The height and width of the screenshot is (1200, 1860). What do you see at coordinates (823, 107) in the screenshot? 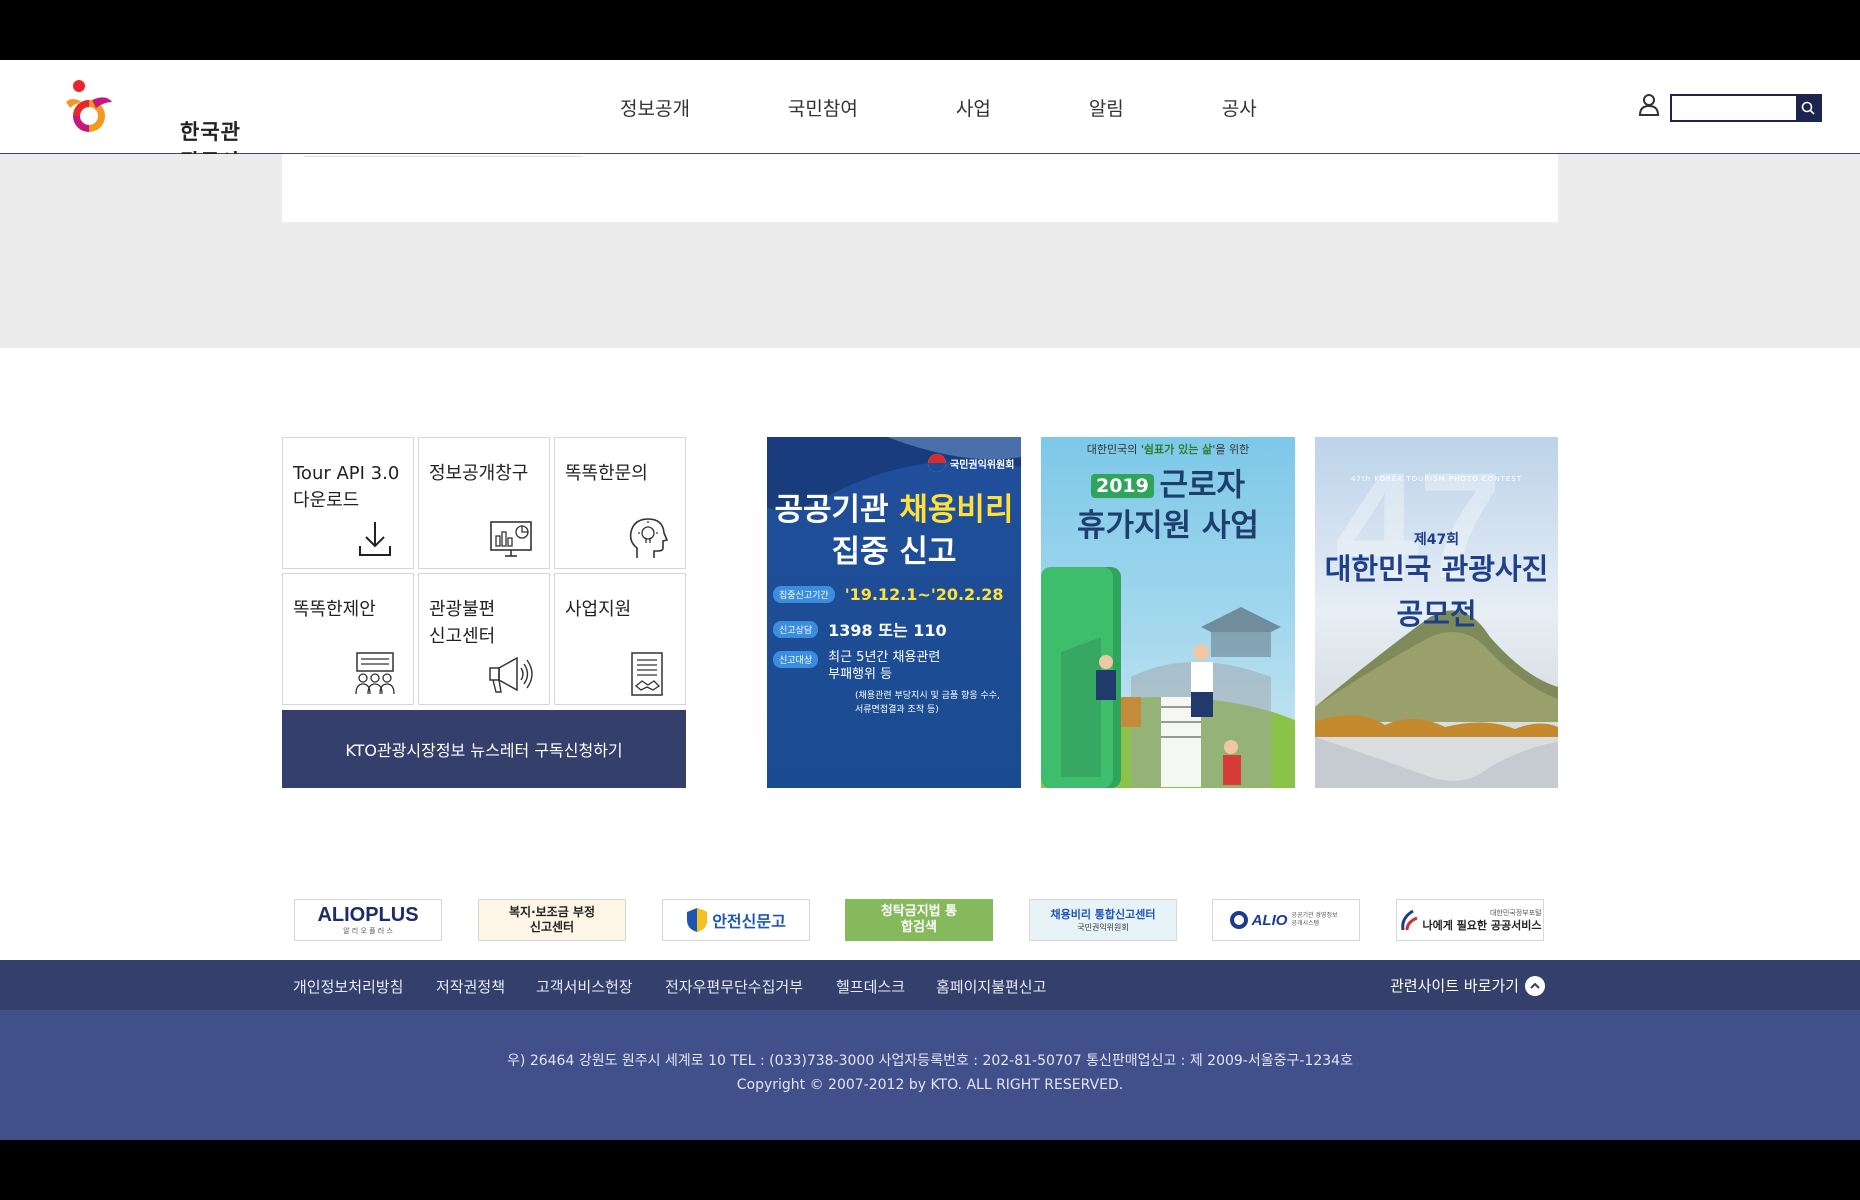
I see `gnb-item-participation: 국민참여` at bounding box center [823, 107].